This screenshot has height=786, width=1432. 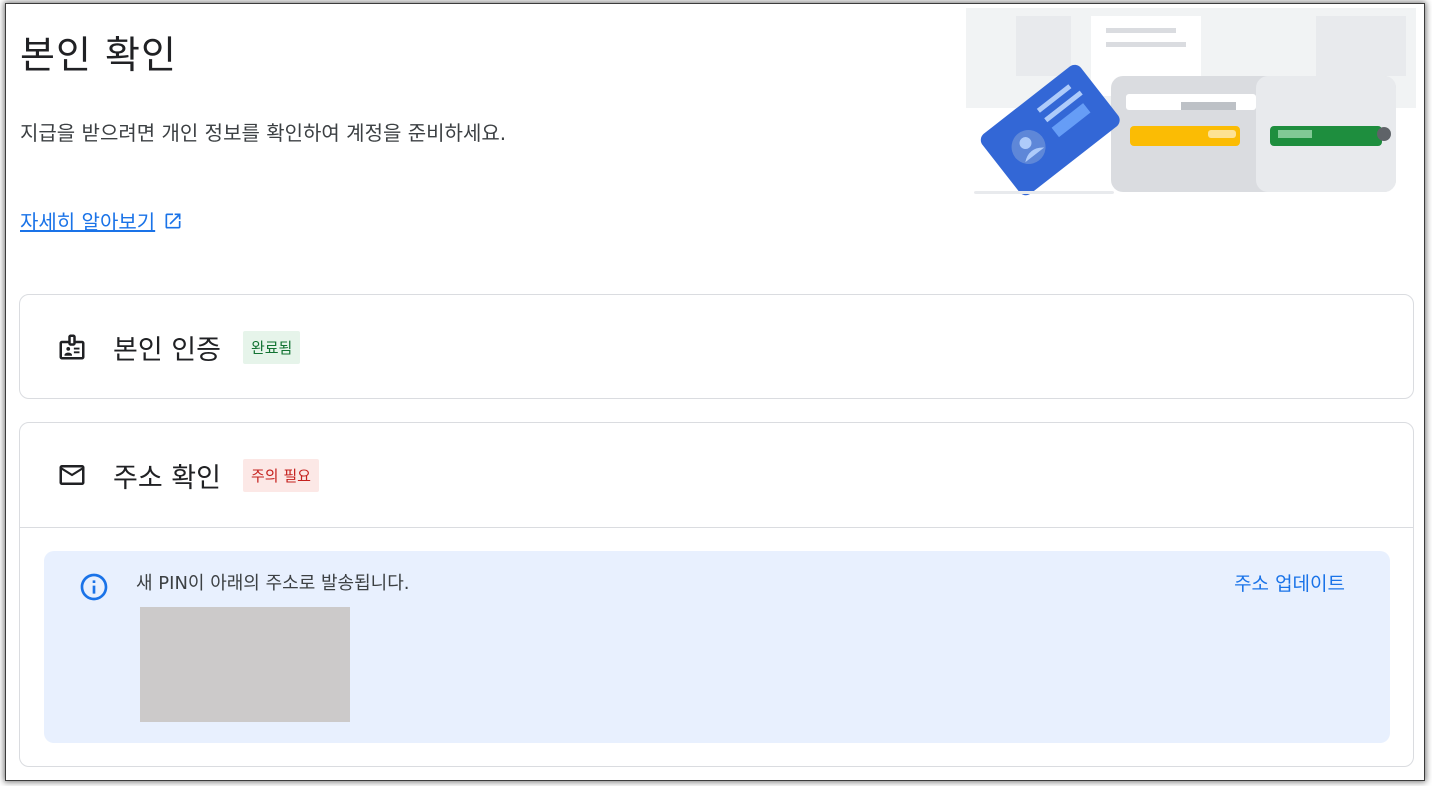 What do you see at coordinates (245, 664) in the screenshot?
I see `redacted-address-block` at bounding box center [245, 664].